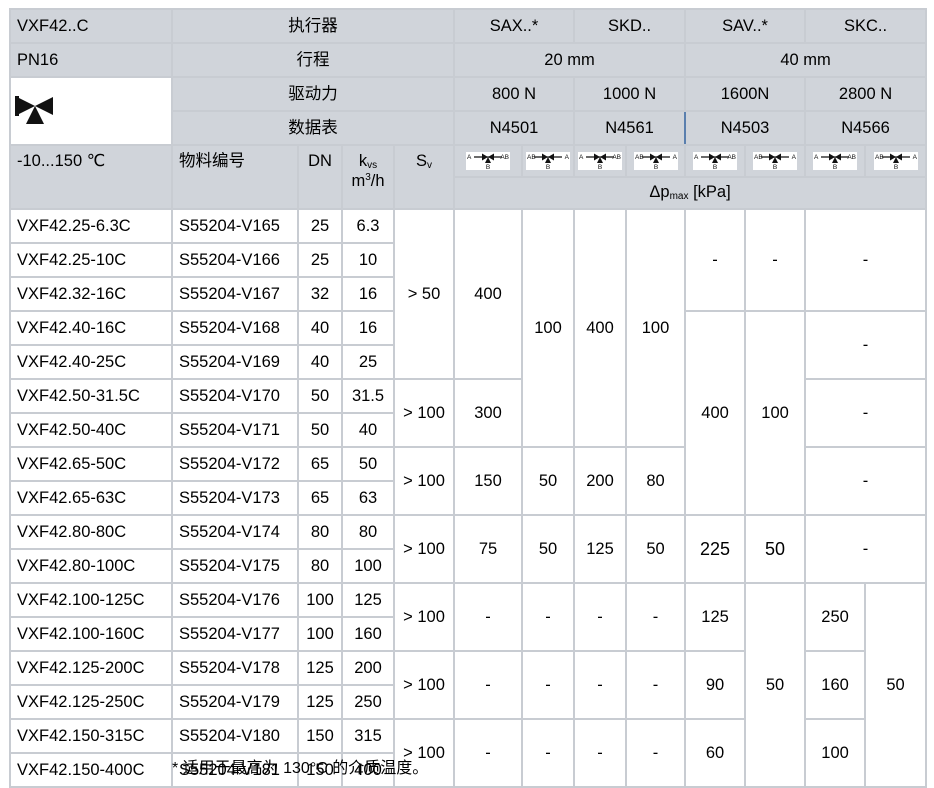  I want to click on kvs-unit-tail: /h, so click(377, 180).